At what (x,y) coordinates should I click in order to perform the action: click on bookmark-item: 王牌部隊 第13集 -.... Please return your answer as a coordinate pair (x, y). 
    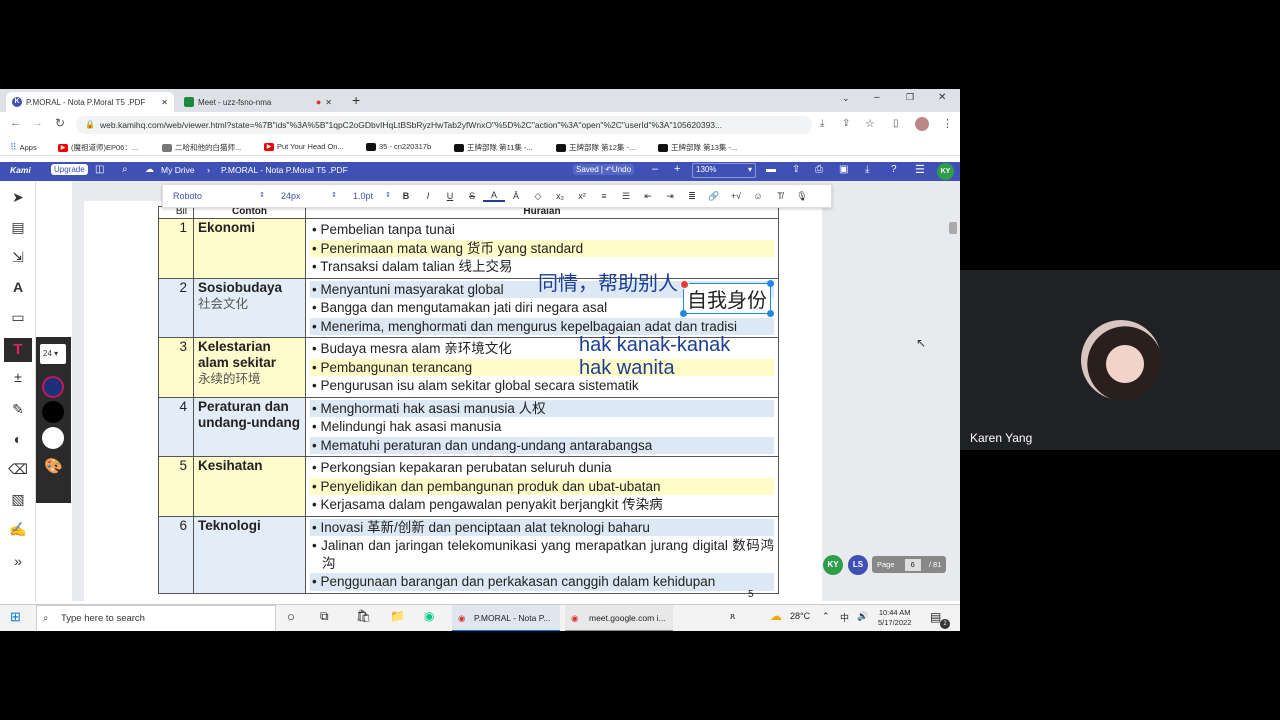
    Looking at the image, I should click on (697, 147).